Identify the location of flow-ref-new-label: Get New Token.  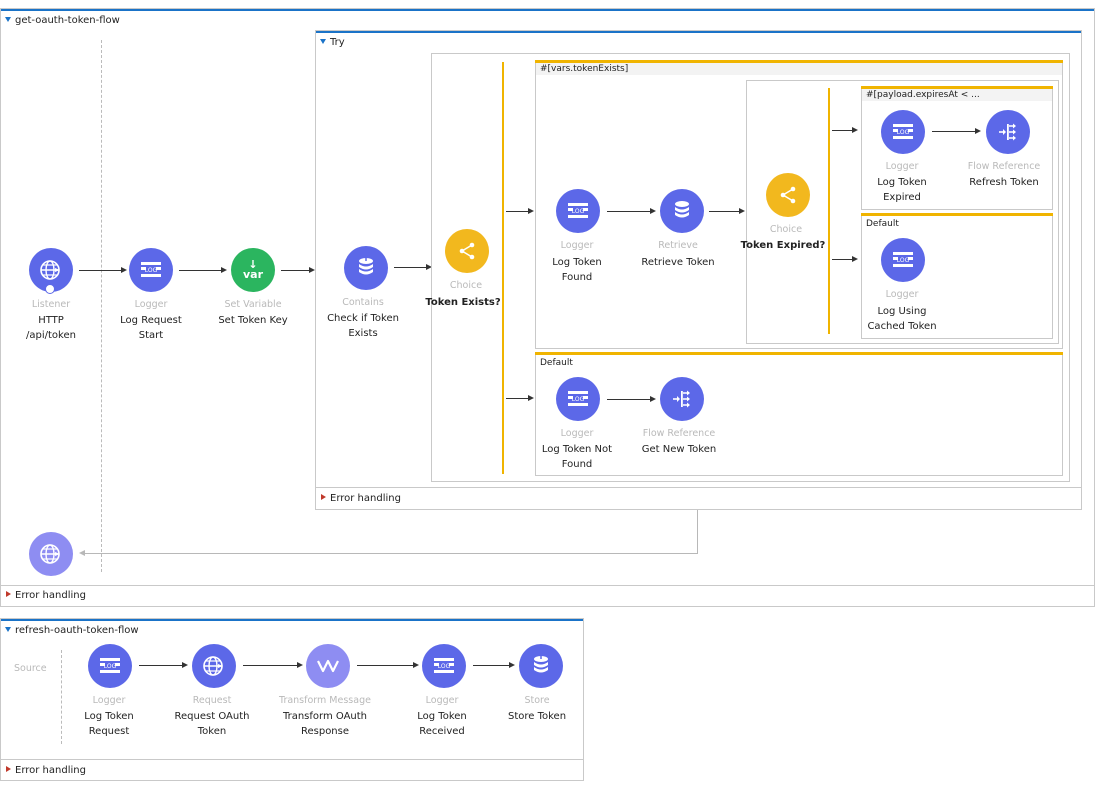
(679, 449).